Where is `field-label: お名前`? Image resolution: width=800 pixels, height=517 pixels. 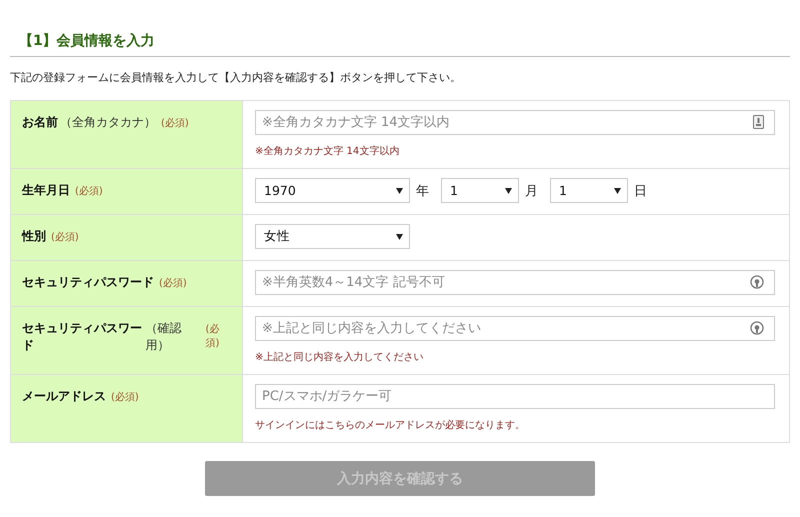 field-label: お名前 is located at coordinates (40, 122).